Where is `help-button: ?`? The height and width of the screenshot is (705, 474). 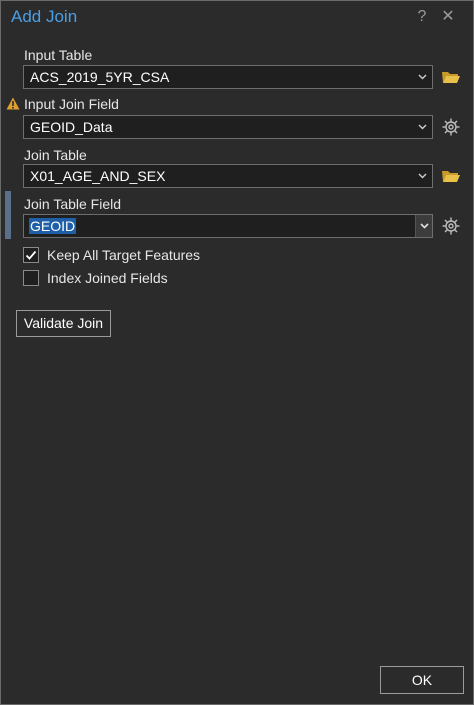
help-button: ? is located at coordinates (422, 17).